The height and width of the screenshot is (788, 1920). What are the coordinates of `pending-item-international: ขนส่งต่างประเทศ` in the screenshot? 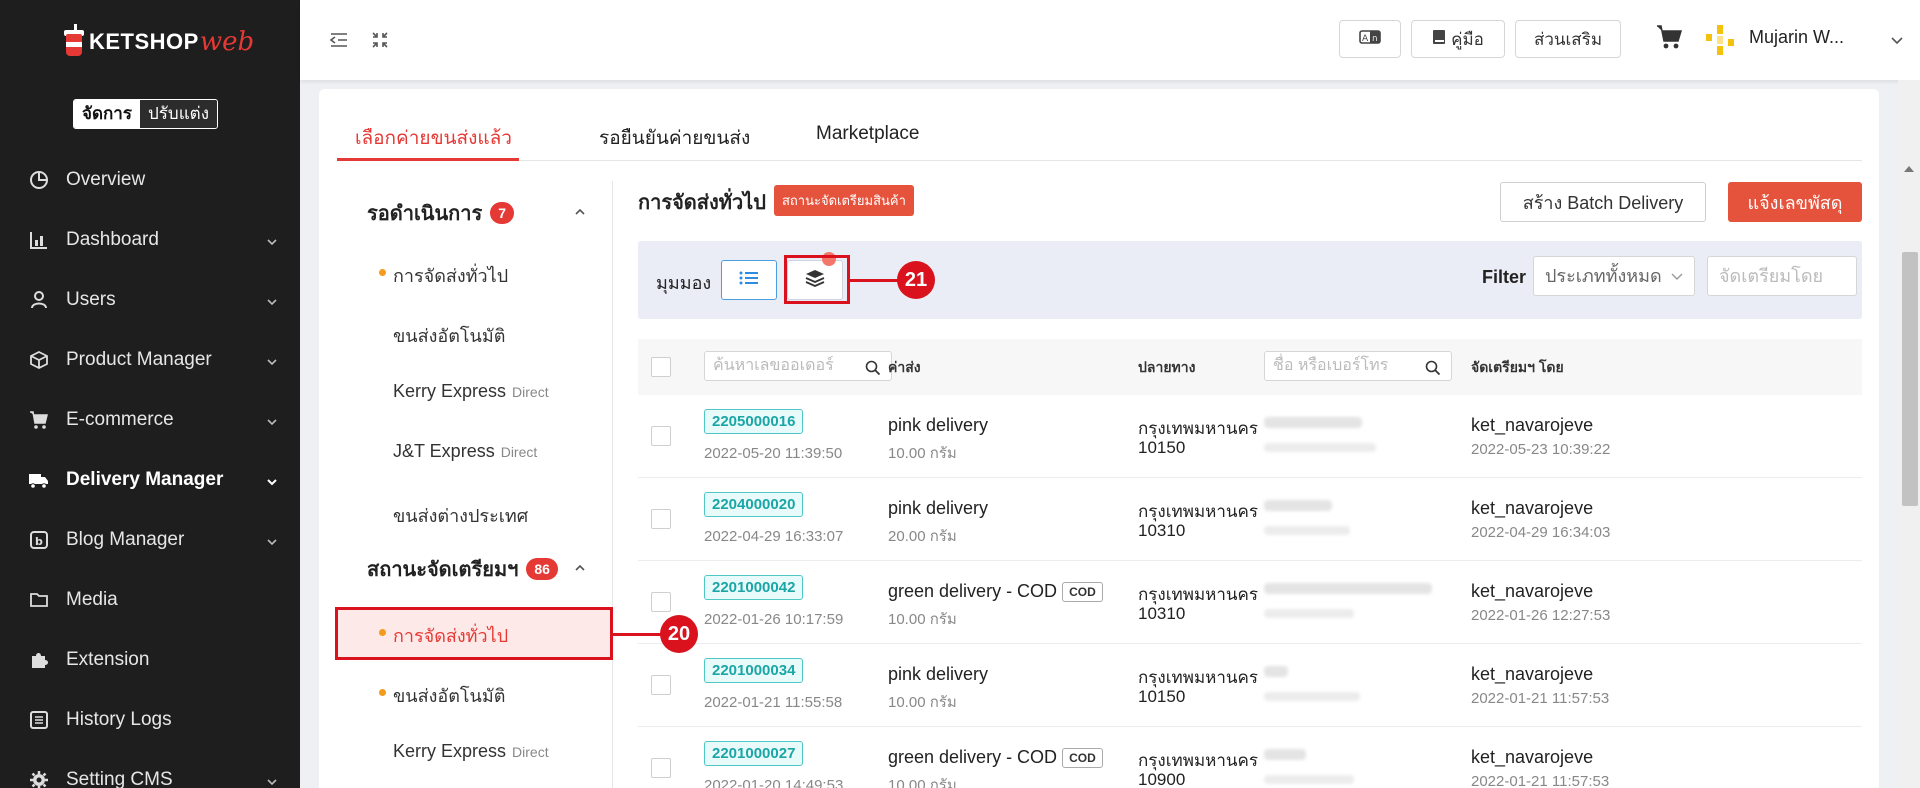 It's located at (460, 515).